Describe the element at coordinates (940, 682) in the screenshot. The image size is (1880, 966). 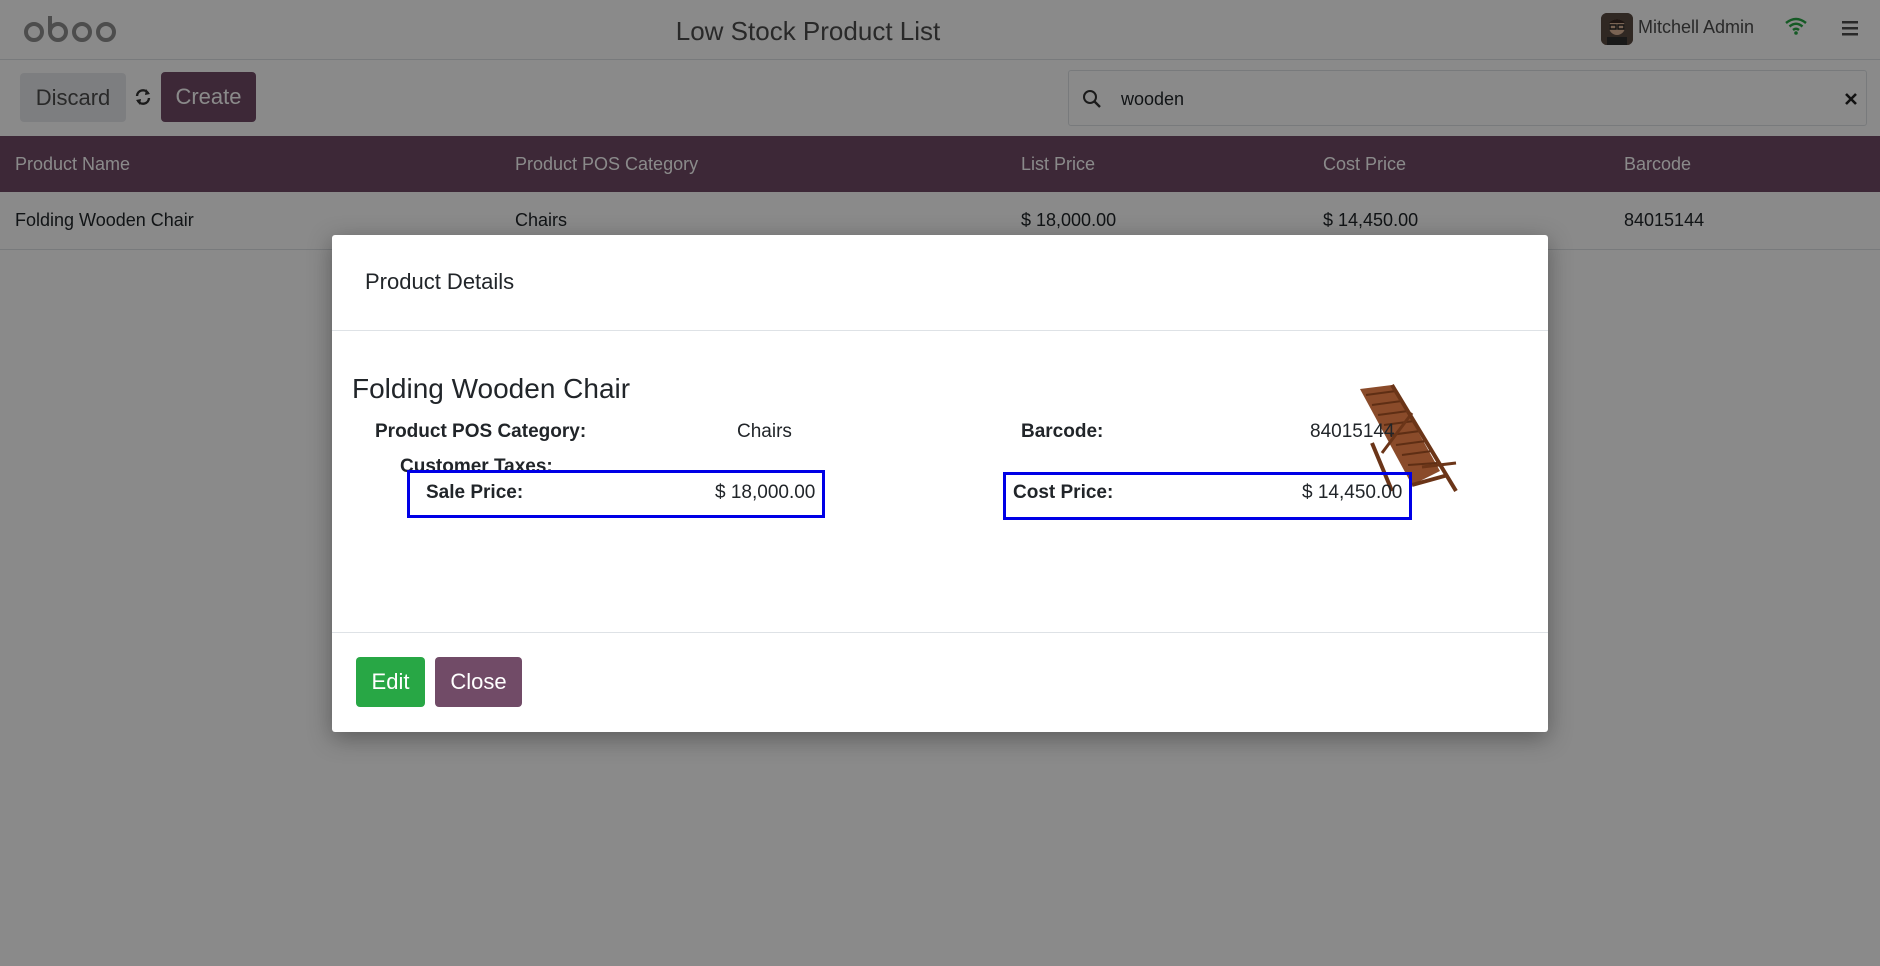
I see `dialog-footer: Edit Close` at that location.